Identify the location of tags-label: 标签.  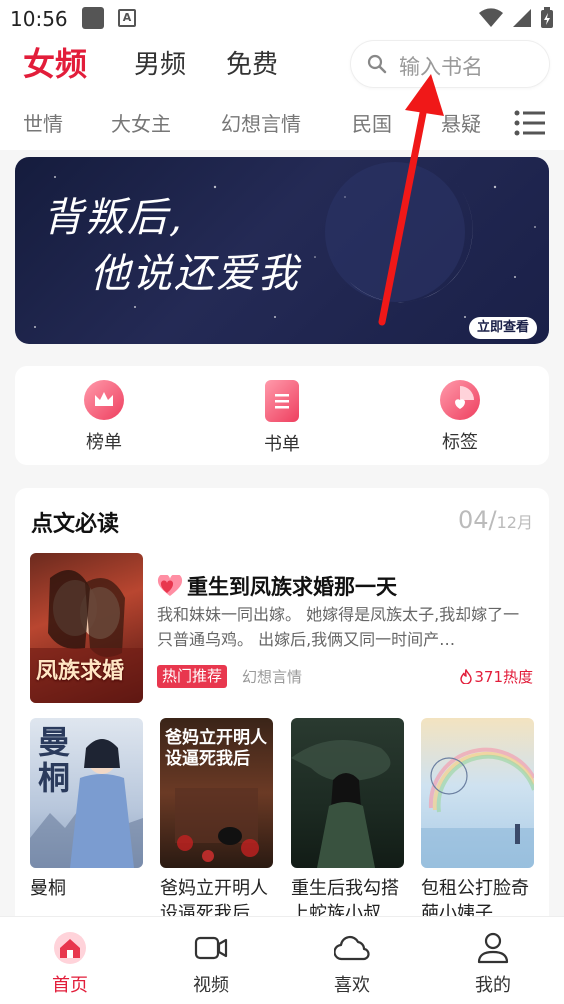
(460, 442).